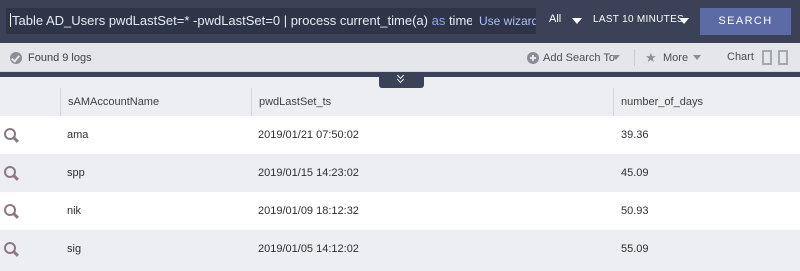 This screenshot has height=271, width=800. I want to click on cell-number-of-days: 55.09, so click(635, 249).